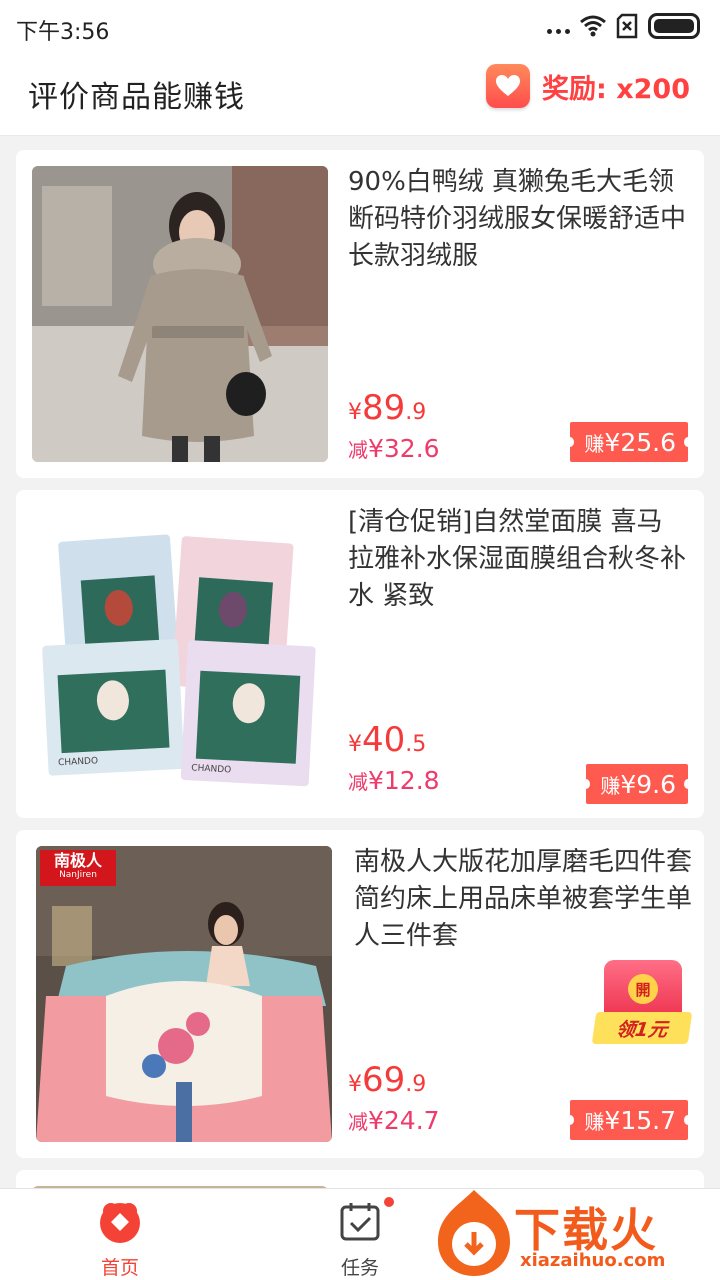 The height and width of the screenshot is (1280, 720). Describe the element at coordinates (359, 1268) in the screenshot. I see `nav-task-label: 任务` at that location.